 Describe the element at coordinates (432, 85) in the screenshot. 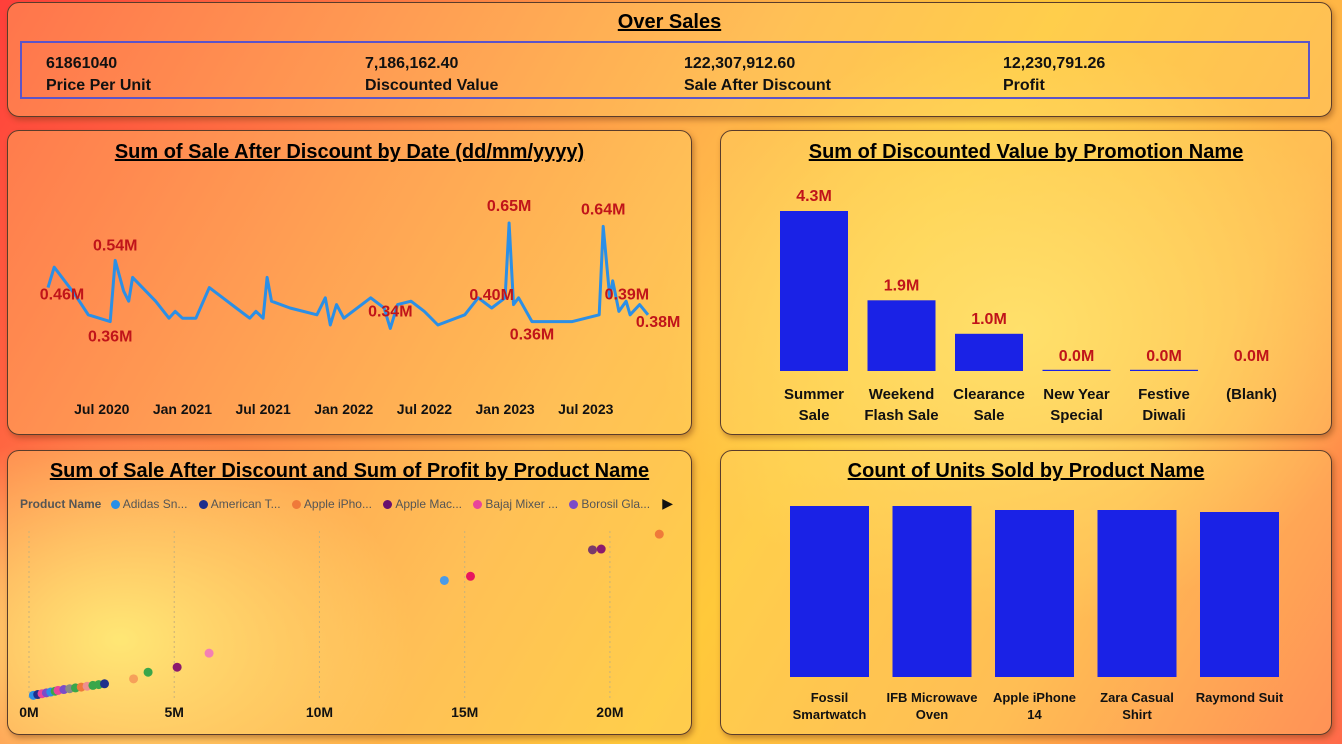

I see `kpi-label: Discounted Value` at that location.